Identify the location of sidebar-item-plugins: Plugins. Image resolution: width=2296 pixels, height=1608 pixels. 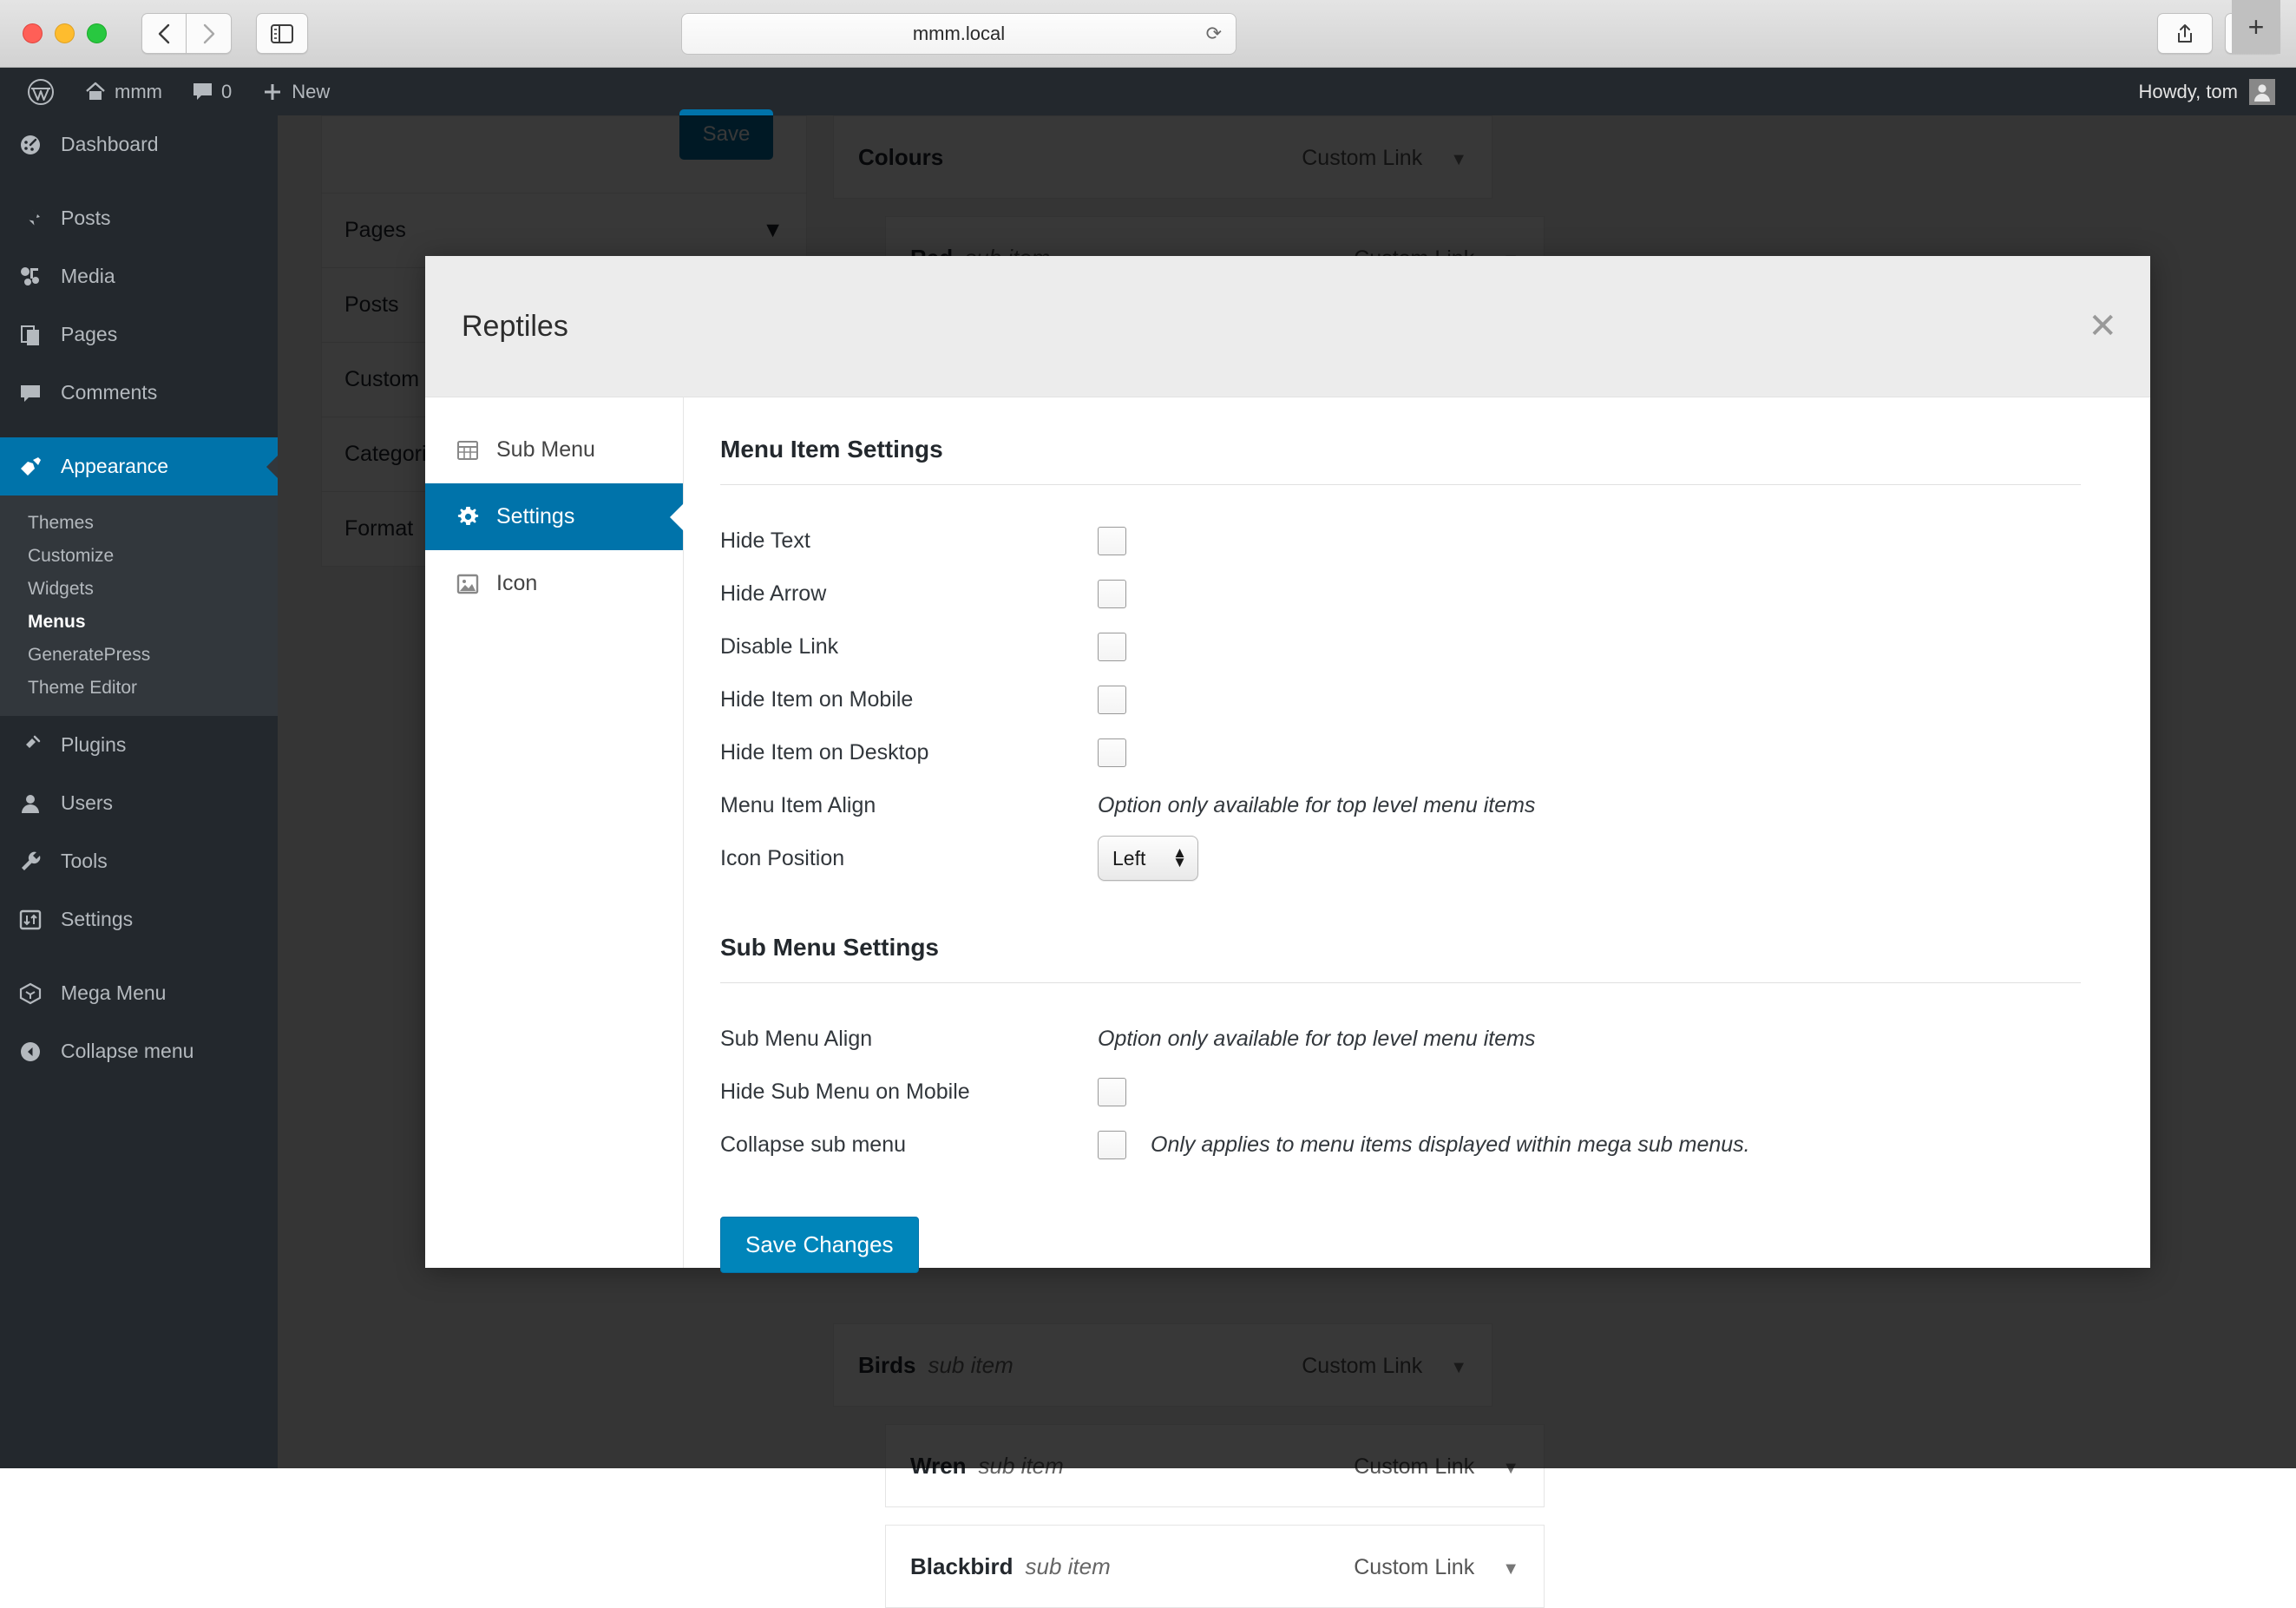
(139, 745).